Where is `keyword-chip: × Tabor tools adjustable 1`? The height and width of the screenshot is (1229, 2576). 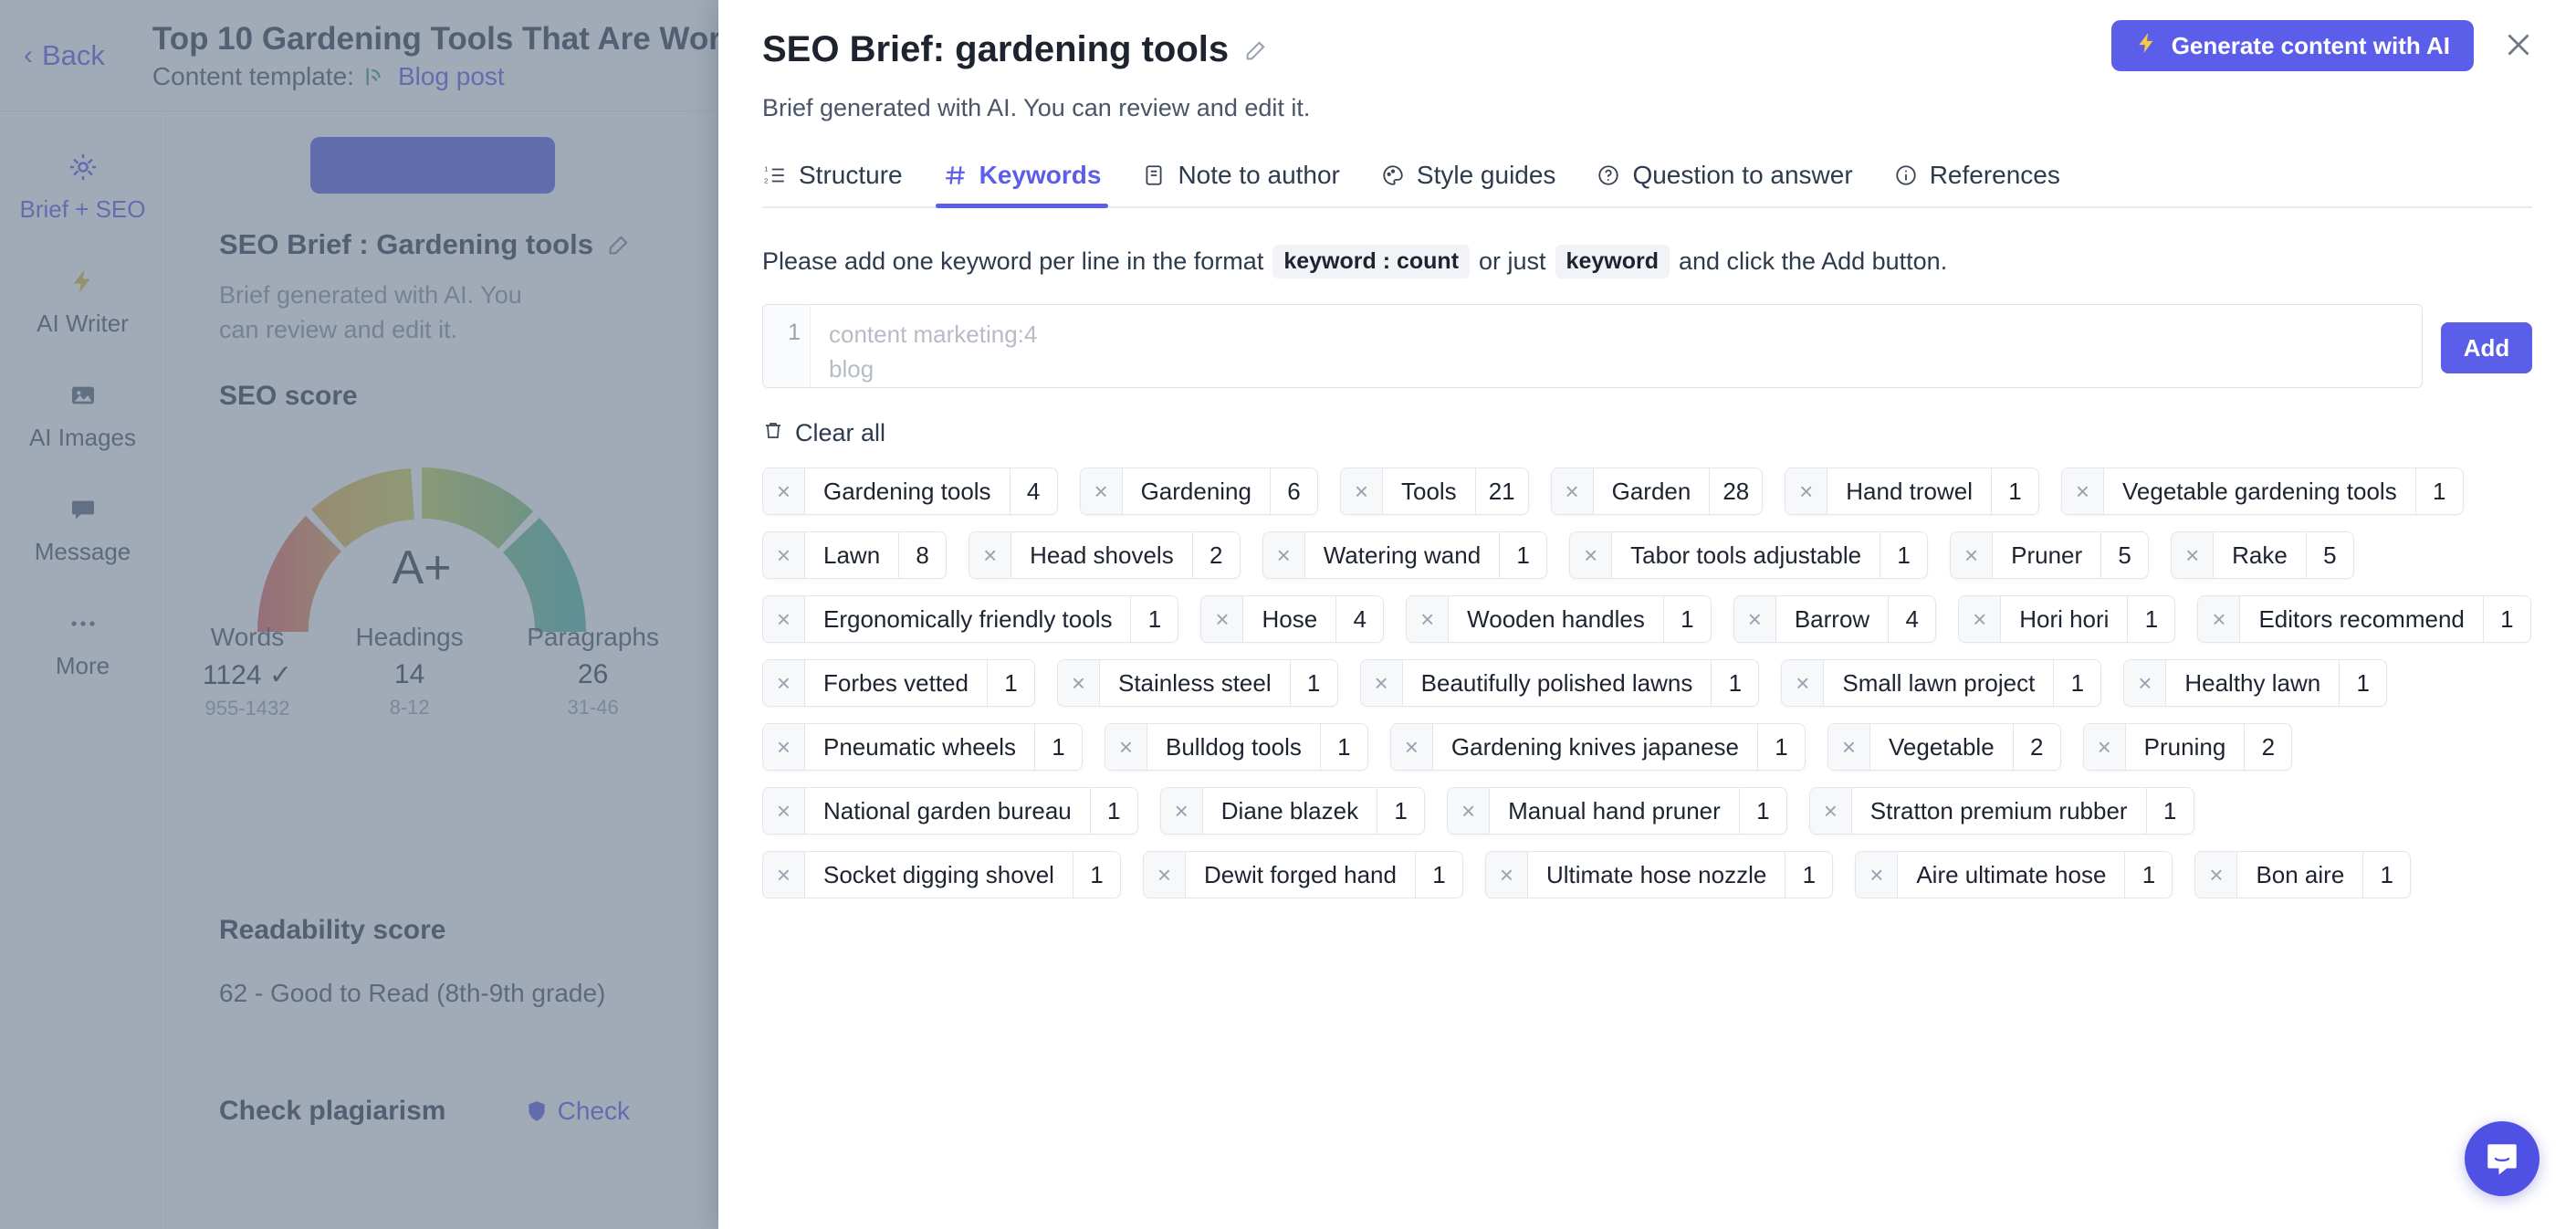 keyword-chip: × Tabor tools adjustable 1 is located at coordinates (1749, 555).